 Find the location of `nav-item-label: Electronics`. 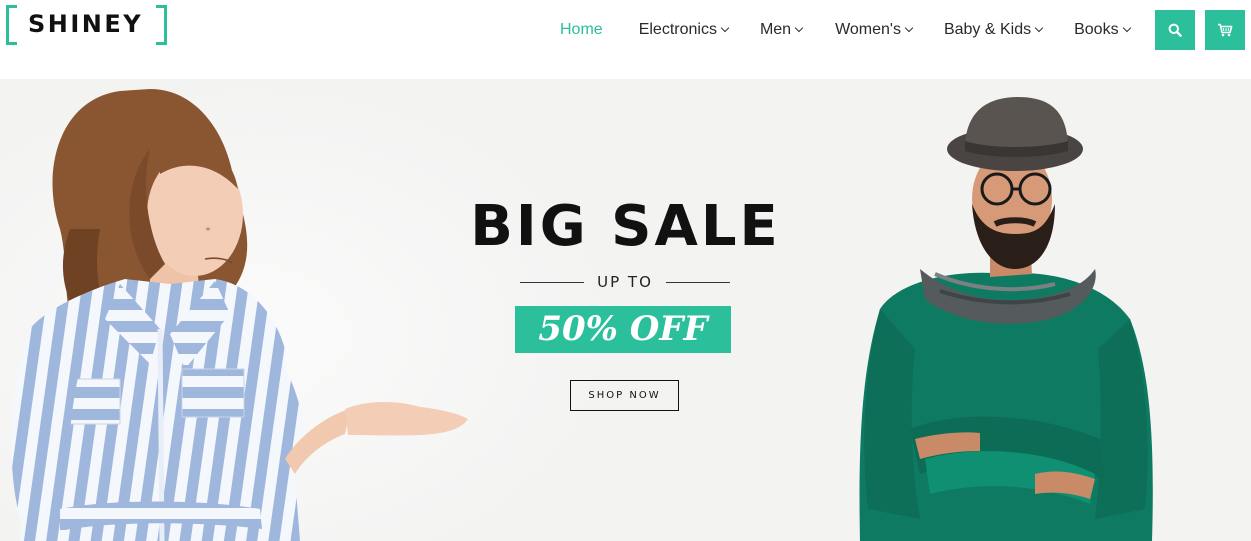

nav-item-label: Electronics is located at coordinates (677, 29).